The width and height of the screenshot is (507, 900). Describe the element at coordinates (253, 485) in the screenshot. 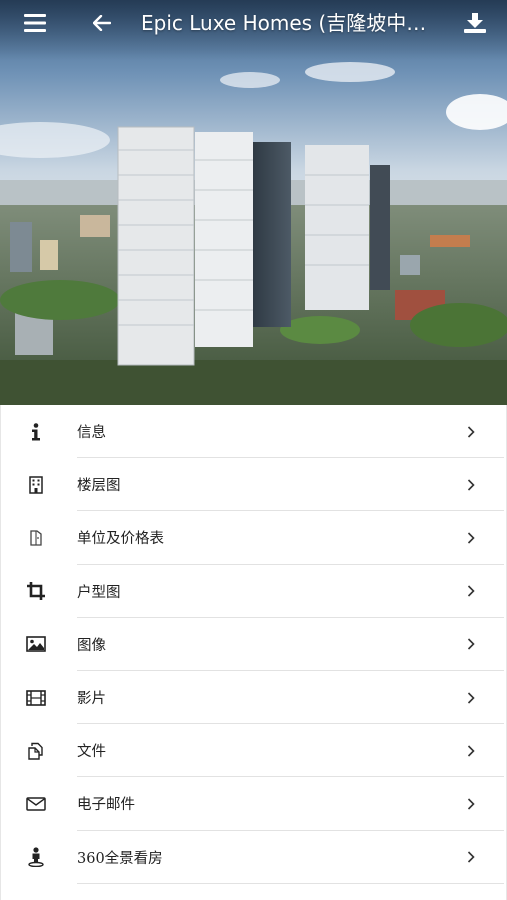

I see `menu-item-floor-plan: 楼层图` at that location.